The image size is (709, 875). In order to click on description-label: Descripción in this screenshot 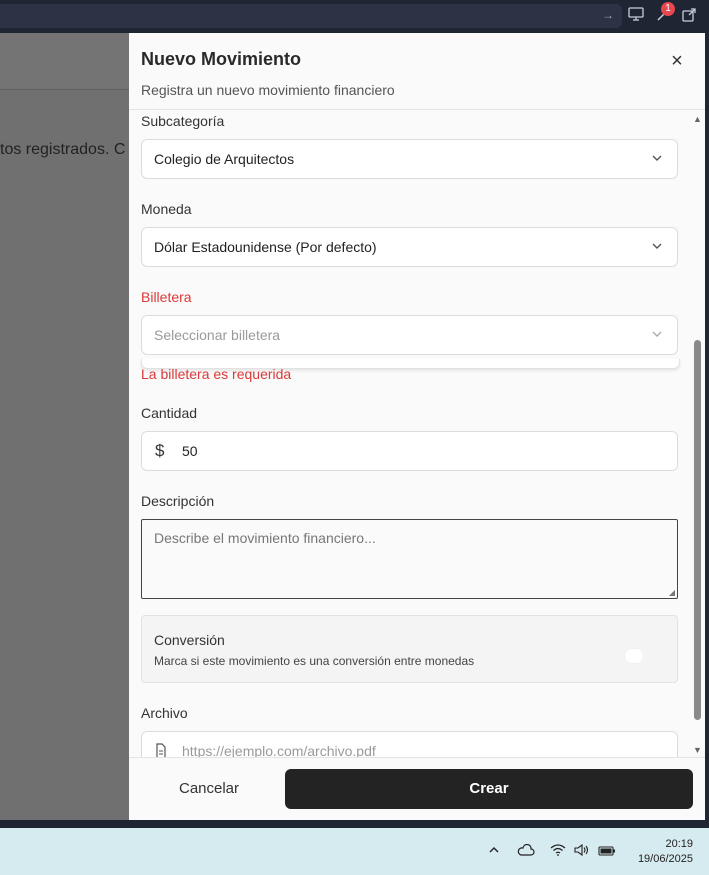, I will do `click(178, 501)`.